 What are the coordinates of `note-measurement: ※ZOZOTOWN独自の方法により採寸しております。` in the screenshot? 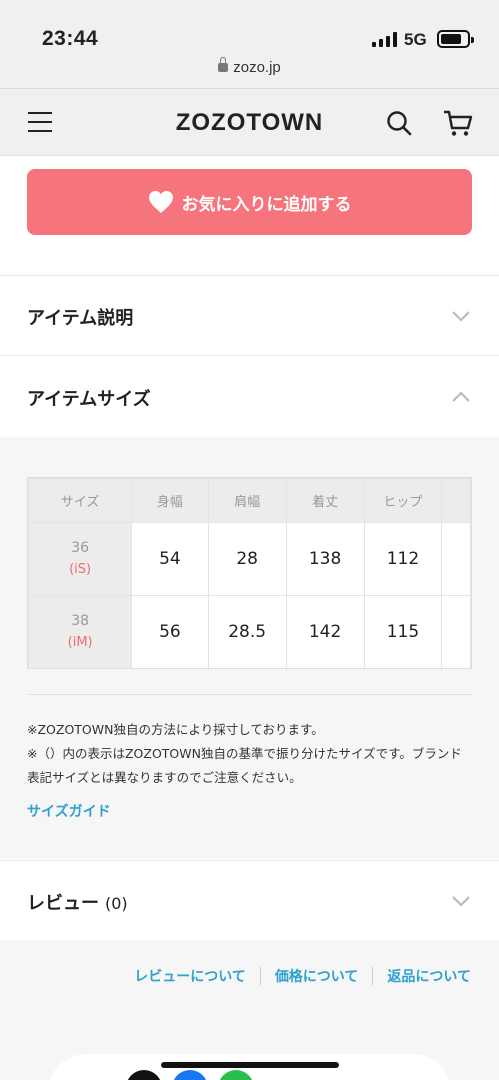 It's located at (175, 729).